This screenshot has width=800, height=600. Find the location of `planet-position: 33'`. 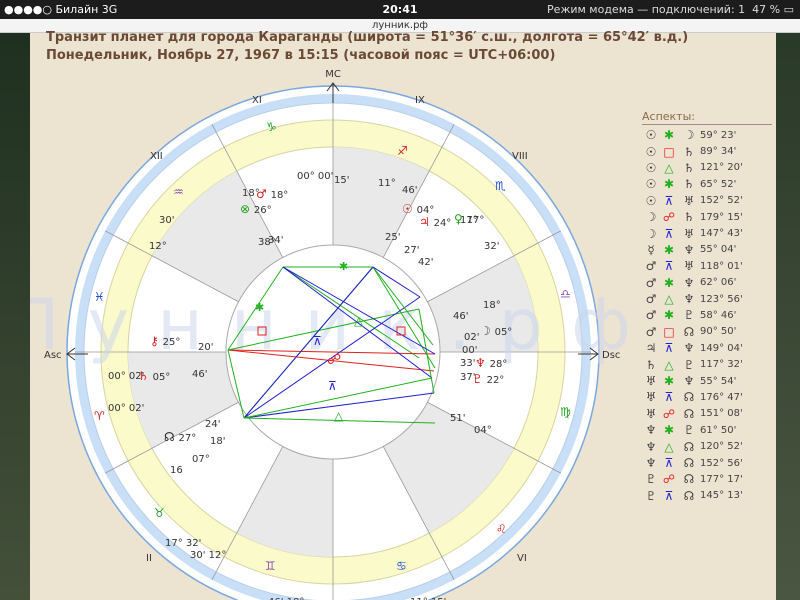

planet-position: 33' is located at coordinates (467, 363).